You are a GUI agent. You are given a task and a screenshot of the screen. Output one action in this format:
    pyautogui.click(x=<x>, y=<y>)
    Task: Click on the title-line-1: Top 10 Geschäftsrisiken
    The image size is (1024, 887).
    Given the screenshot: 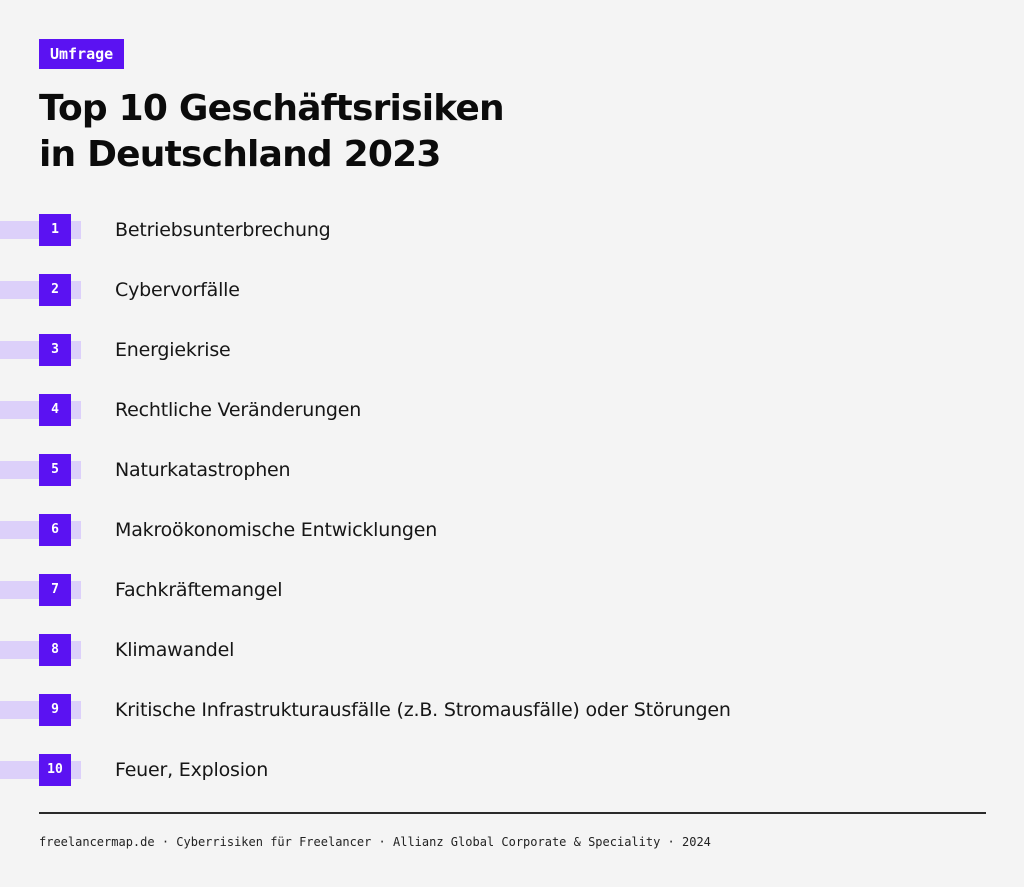 What is the action you would take?
    pyautogui.click(x=272, y=108)
    